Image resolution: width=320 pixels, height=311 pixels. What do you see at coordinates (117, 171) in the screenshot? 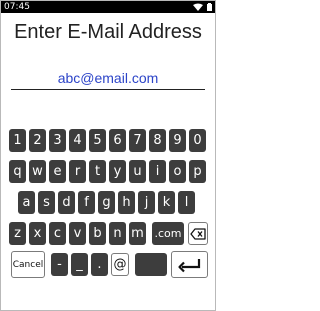
I see `key-y: y` at bounding box center [117, 171].